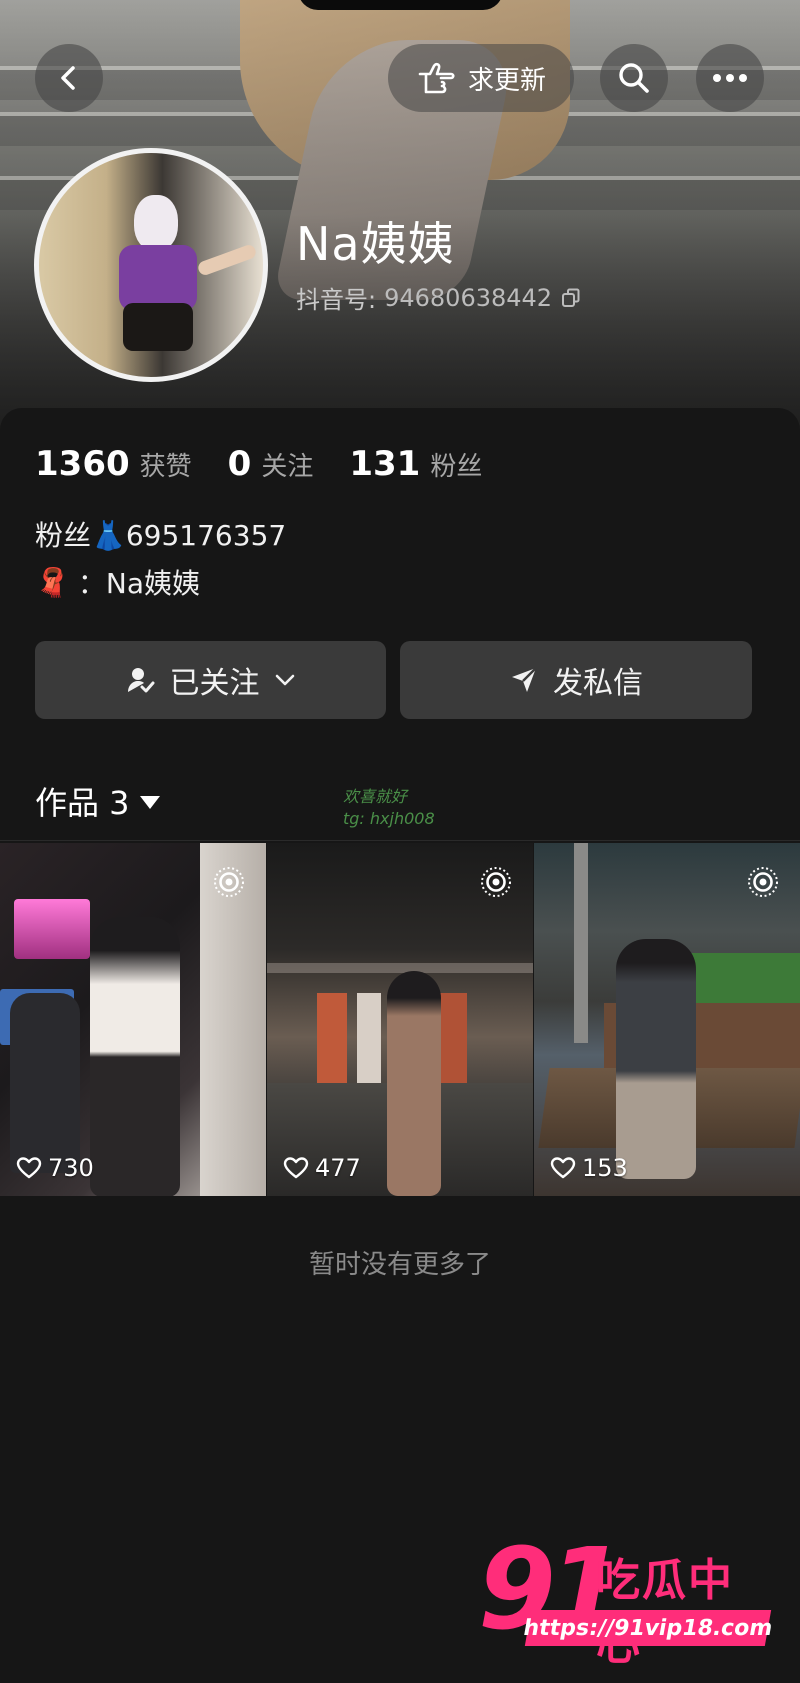 This screenshot has height=1683, width=800. Describe the element at coordinates (161, 535) in the screenshot. I see `bio-line-1: 粉丝👗695176357` at that location.